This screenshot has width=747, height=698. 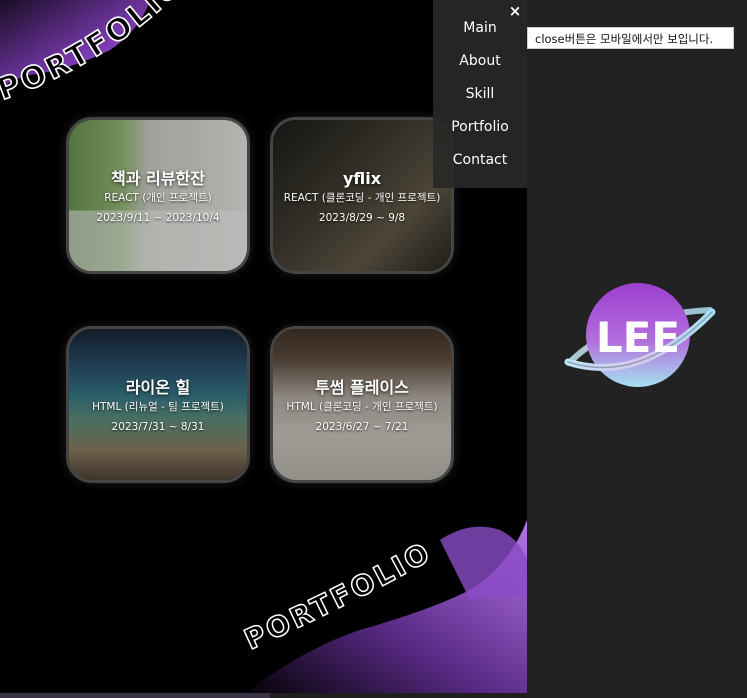 I want to click on project-title: 라이온 힐, so click(x=158, y=387).